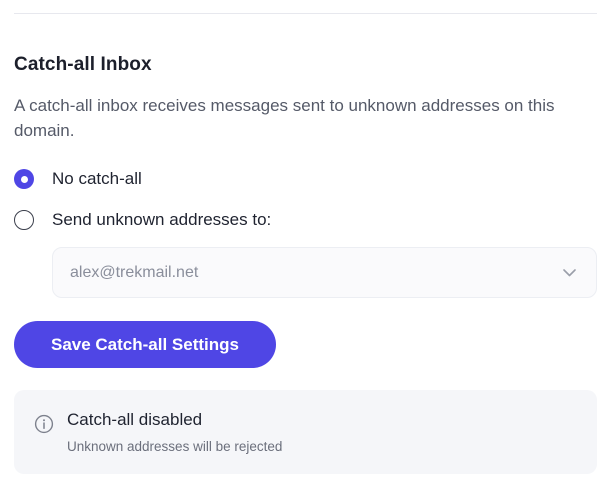 This screenshot has height=500, width=600. I want to click on info-icon, so click(44, 424).